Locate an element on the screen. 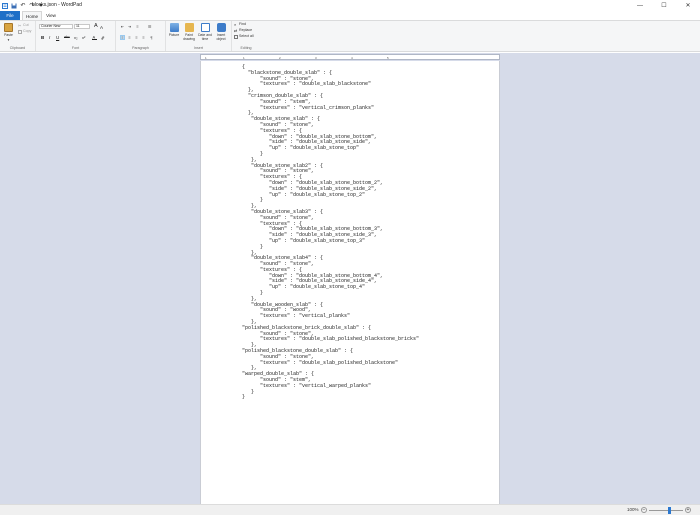 The height and width of the screenshot is (515, 700). shrink-font-button: A is located at coordinates (101, 27).